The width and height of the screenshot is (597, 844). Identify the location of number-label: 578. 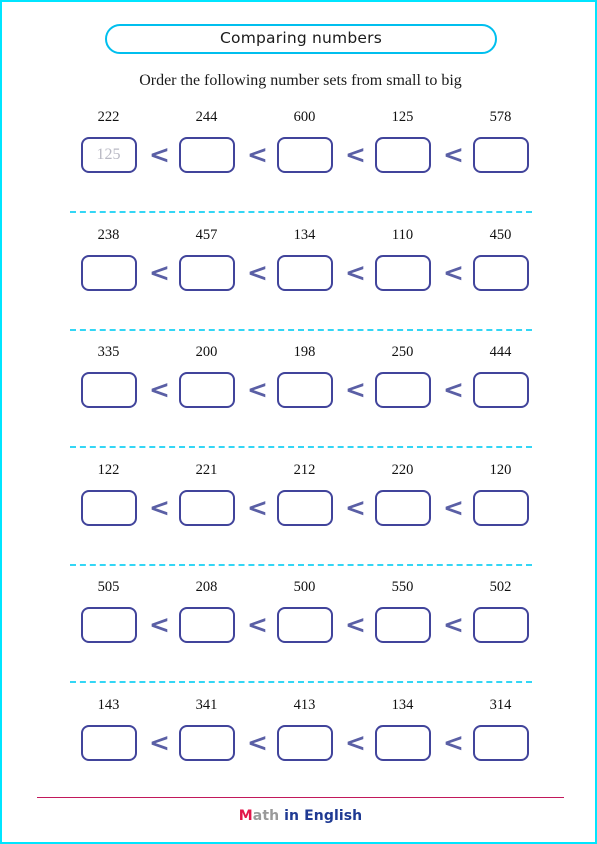
(500, 117).